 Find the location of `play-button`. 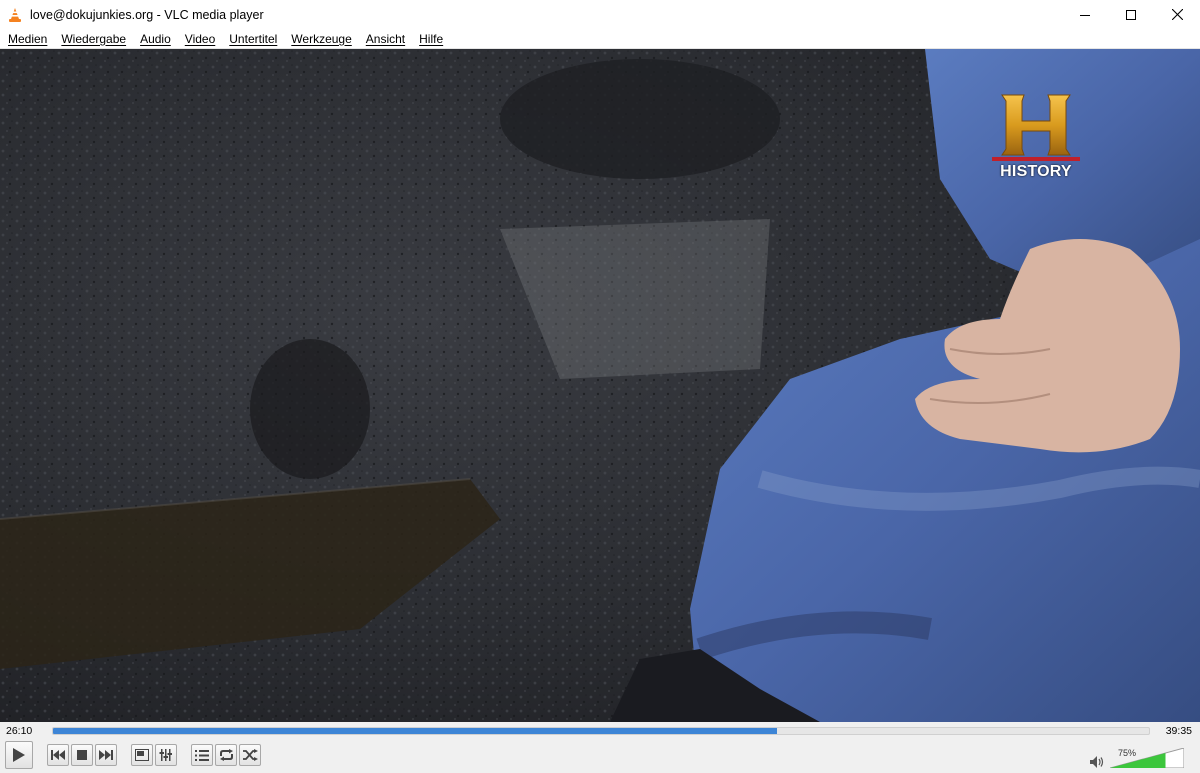

play-button is located at coordinates (19, 755).